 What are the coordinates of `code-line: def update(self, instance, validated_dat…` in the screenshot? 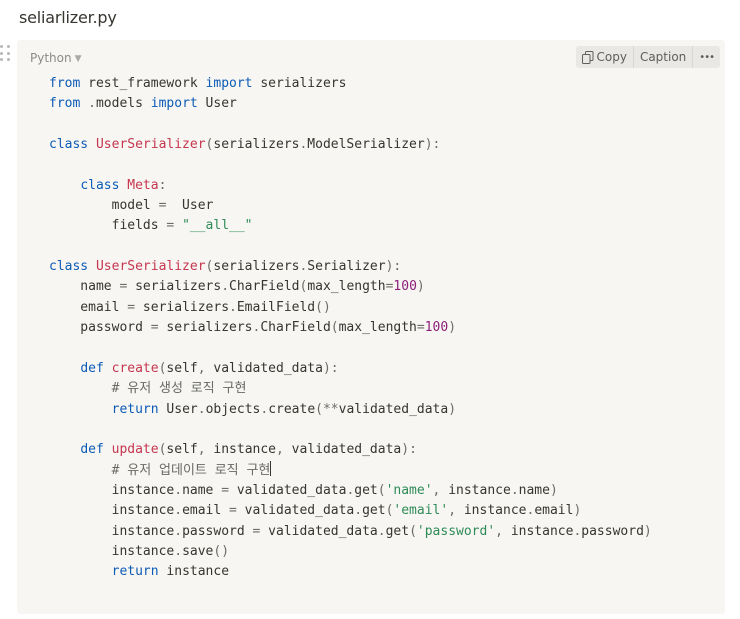 It's located at (248, 450).